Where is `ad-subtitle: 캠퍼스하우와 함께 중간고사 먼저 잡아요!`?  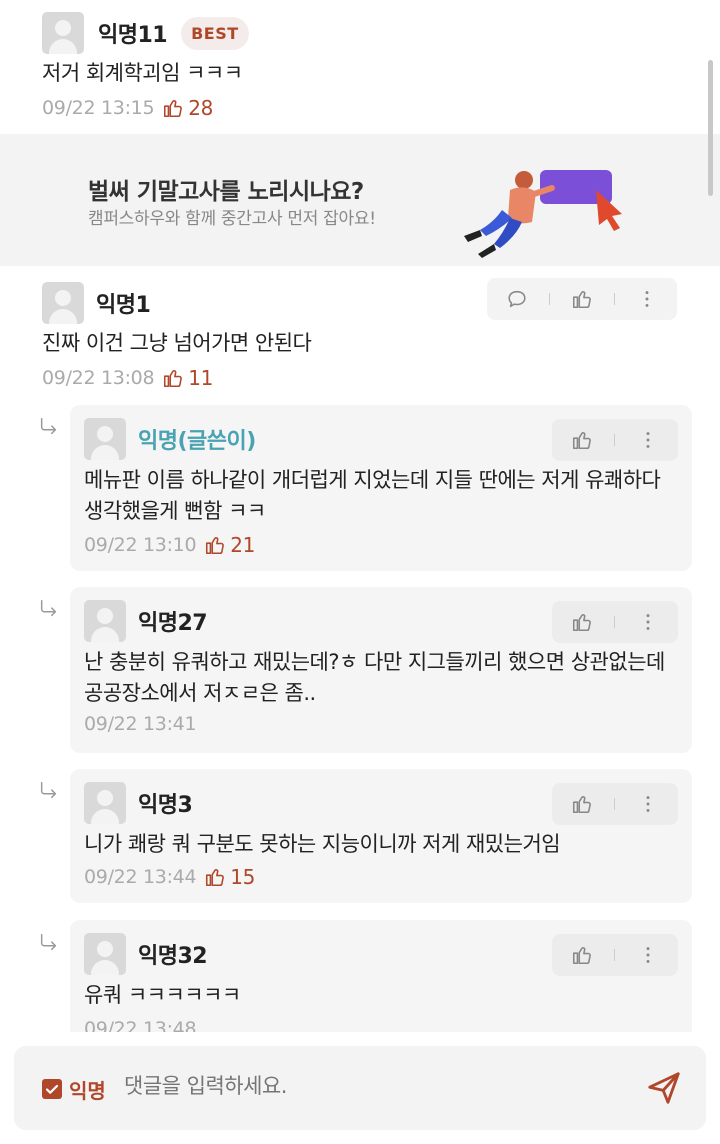
ad-subtitle: 캠퍼스하우와 함께 중간고사 먼저 잡아요! is located at coordinates (232, 219).